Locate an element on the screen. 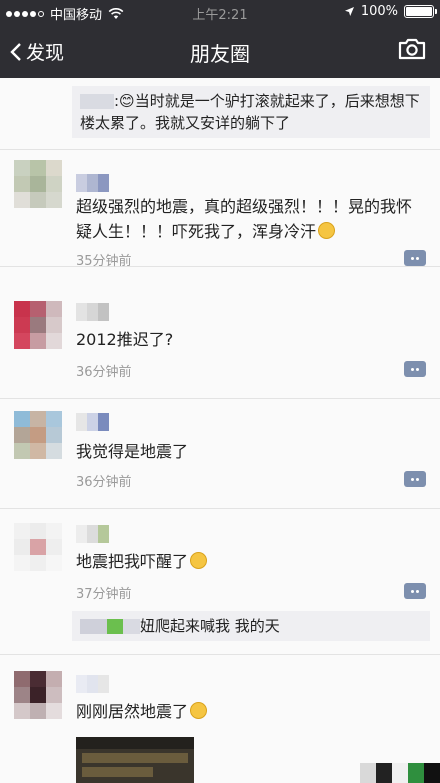 The width and height of the screenshot is (440, 783). comment-box: :😊当时就是一个驴打滚就起来了，后来想想下楼太累了。我就又安详的躺下了 is located at coordinates (251, 112).